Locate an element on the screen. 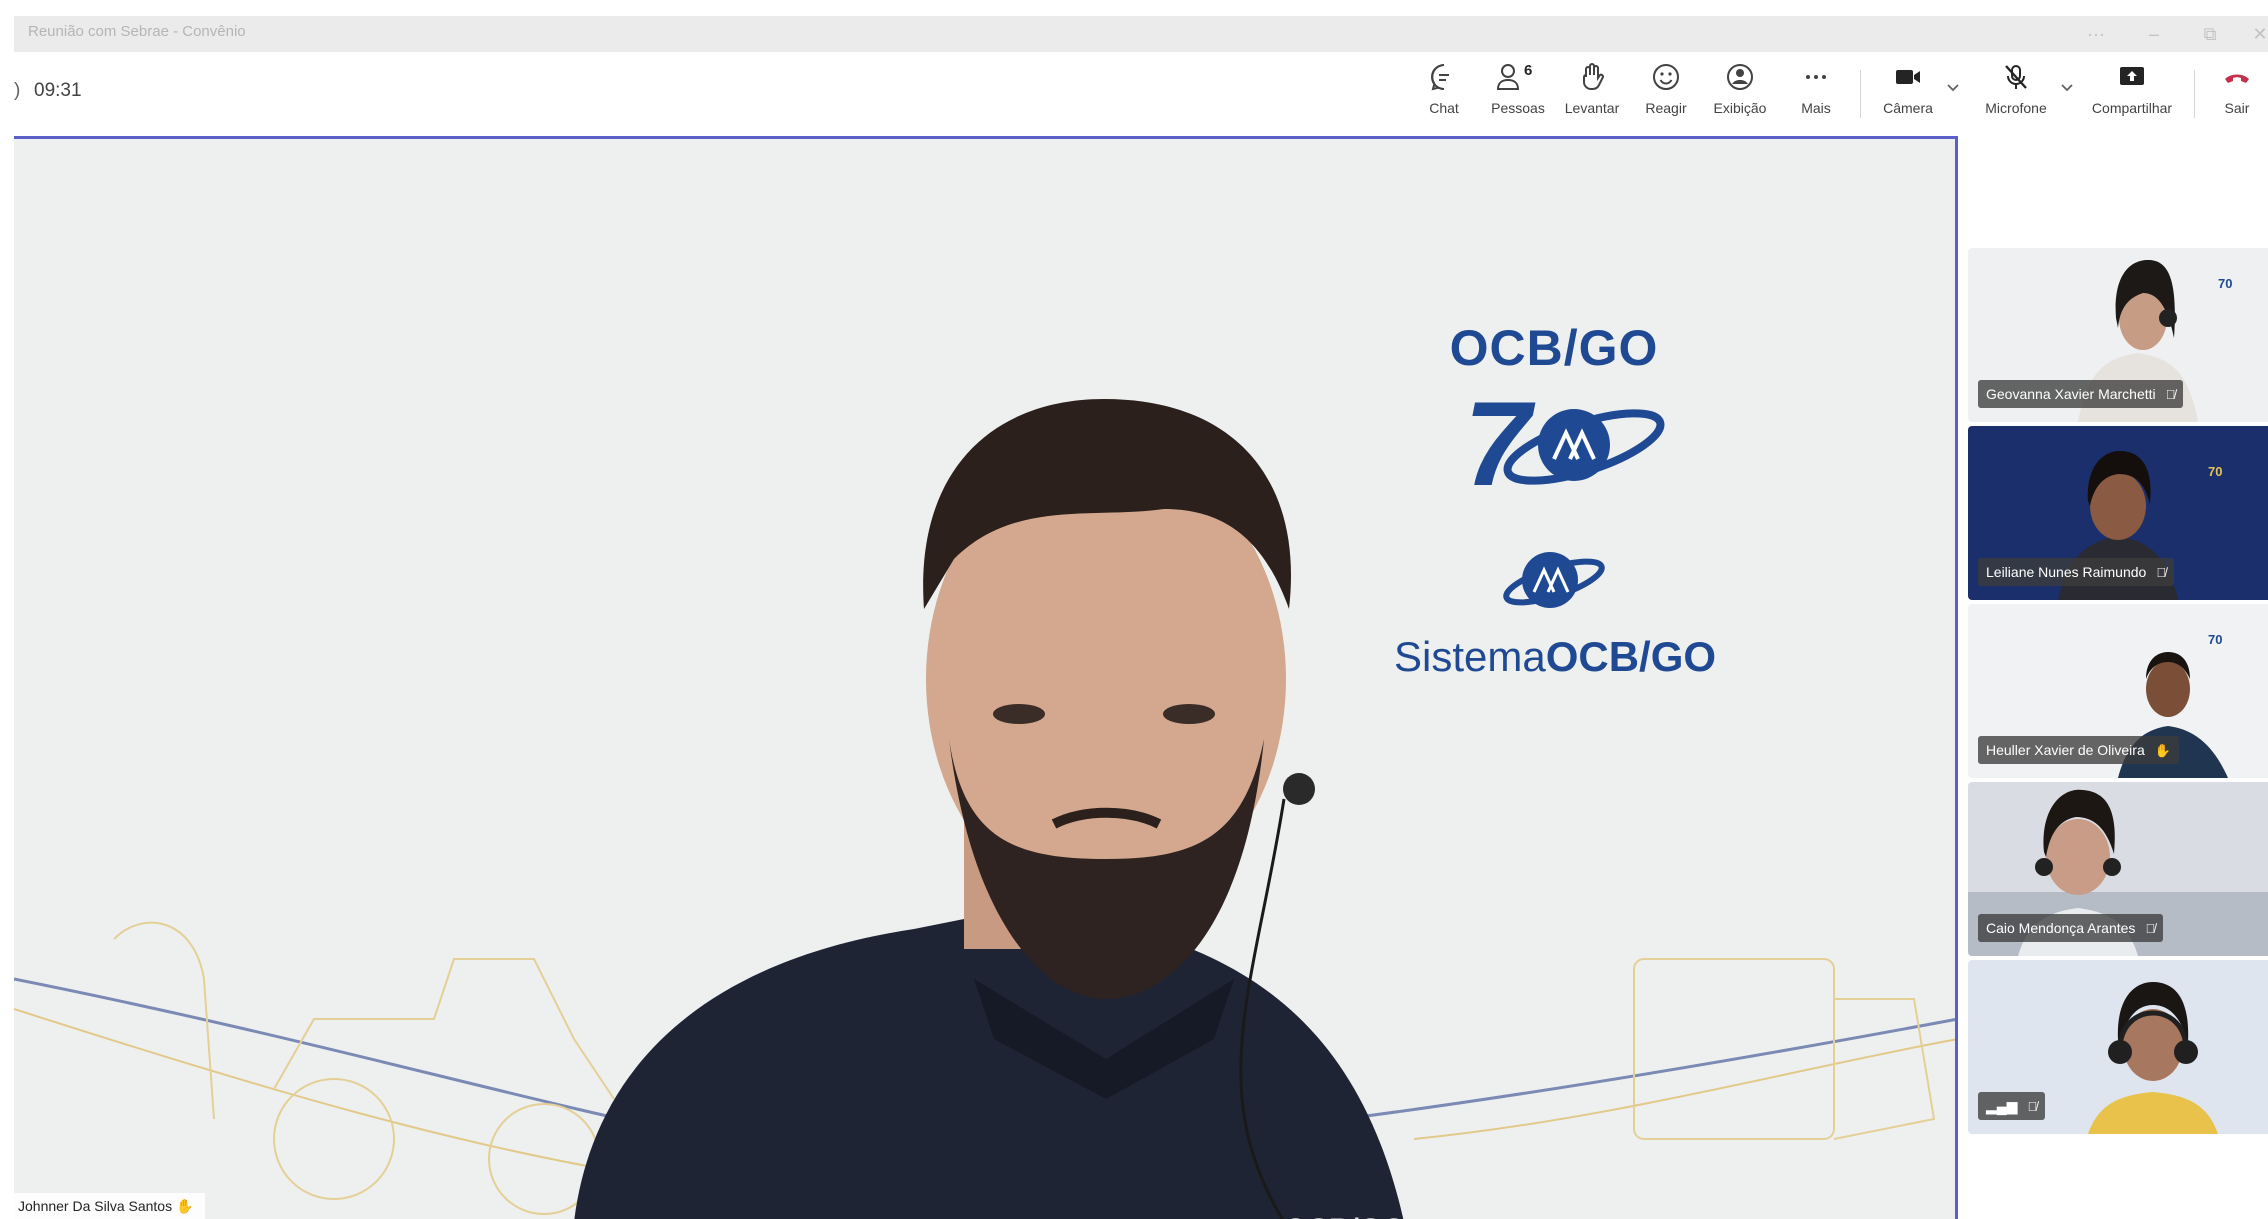 Image resolution: width=2268 pixels, height=1219 pixels. speaker-name-tag: Johnner Da Silva Santos ✋ is located at coordinates (110, 1206).